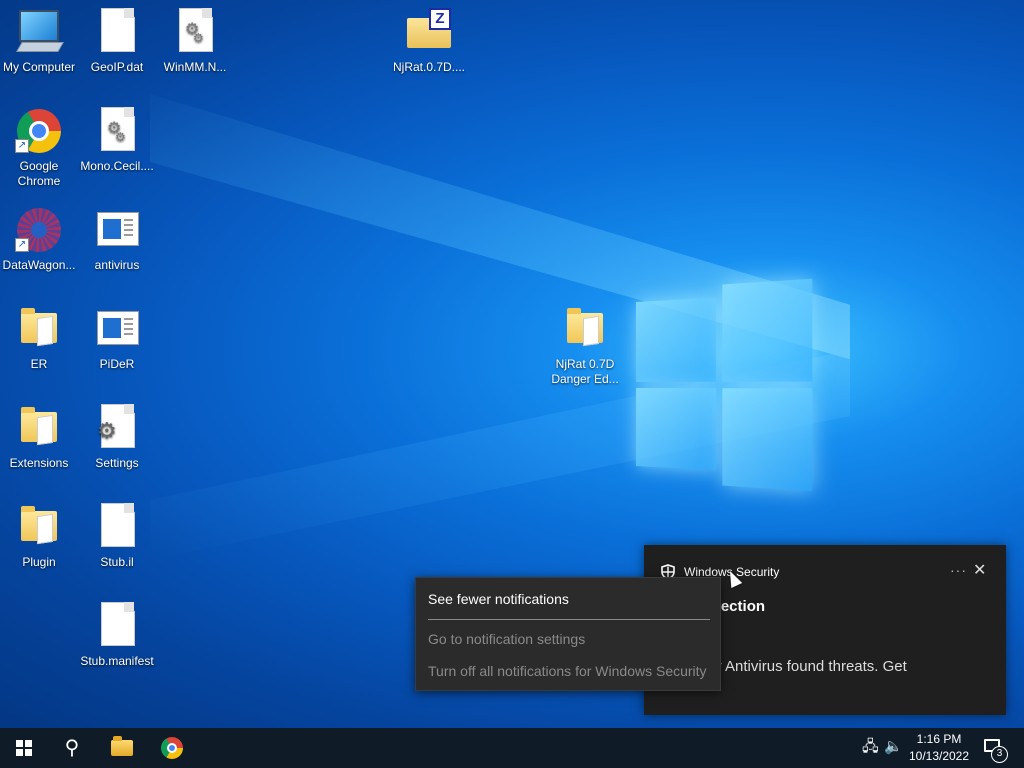 The image size is (1024, 768). What do you see at coordinates (39, 173) in the screenshot?
I see `desktop-icon-label: Google Chrome` at bounding box center [39, 173].